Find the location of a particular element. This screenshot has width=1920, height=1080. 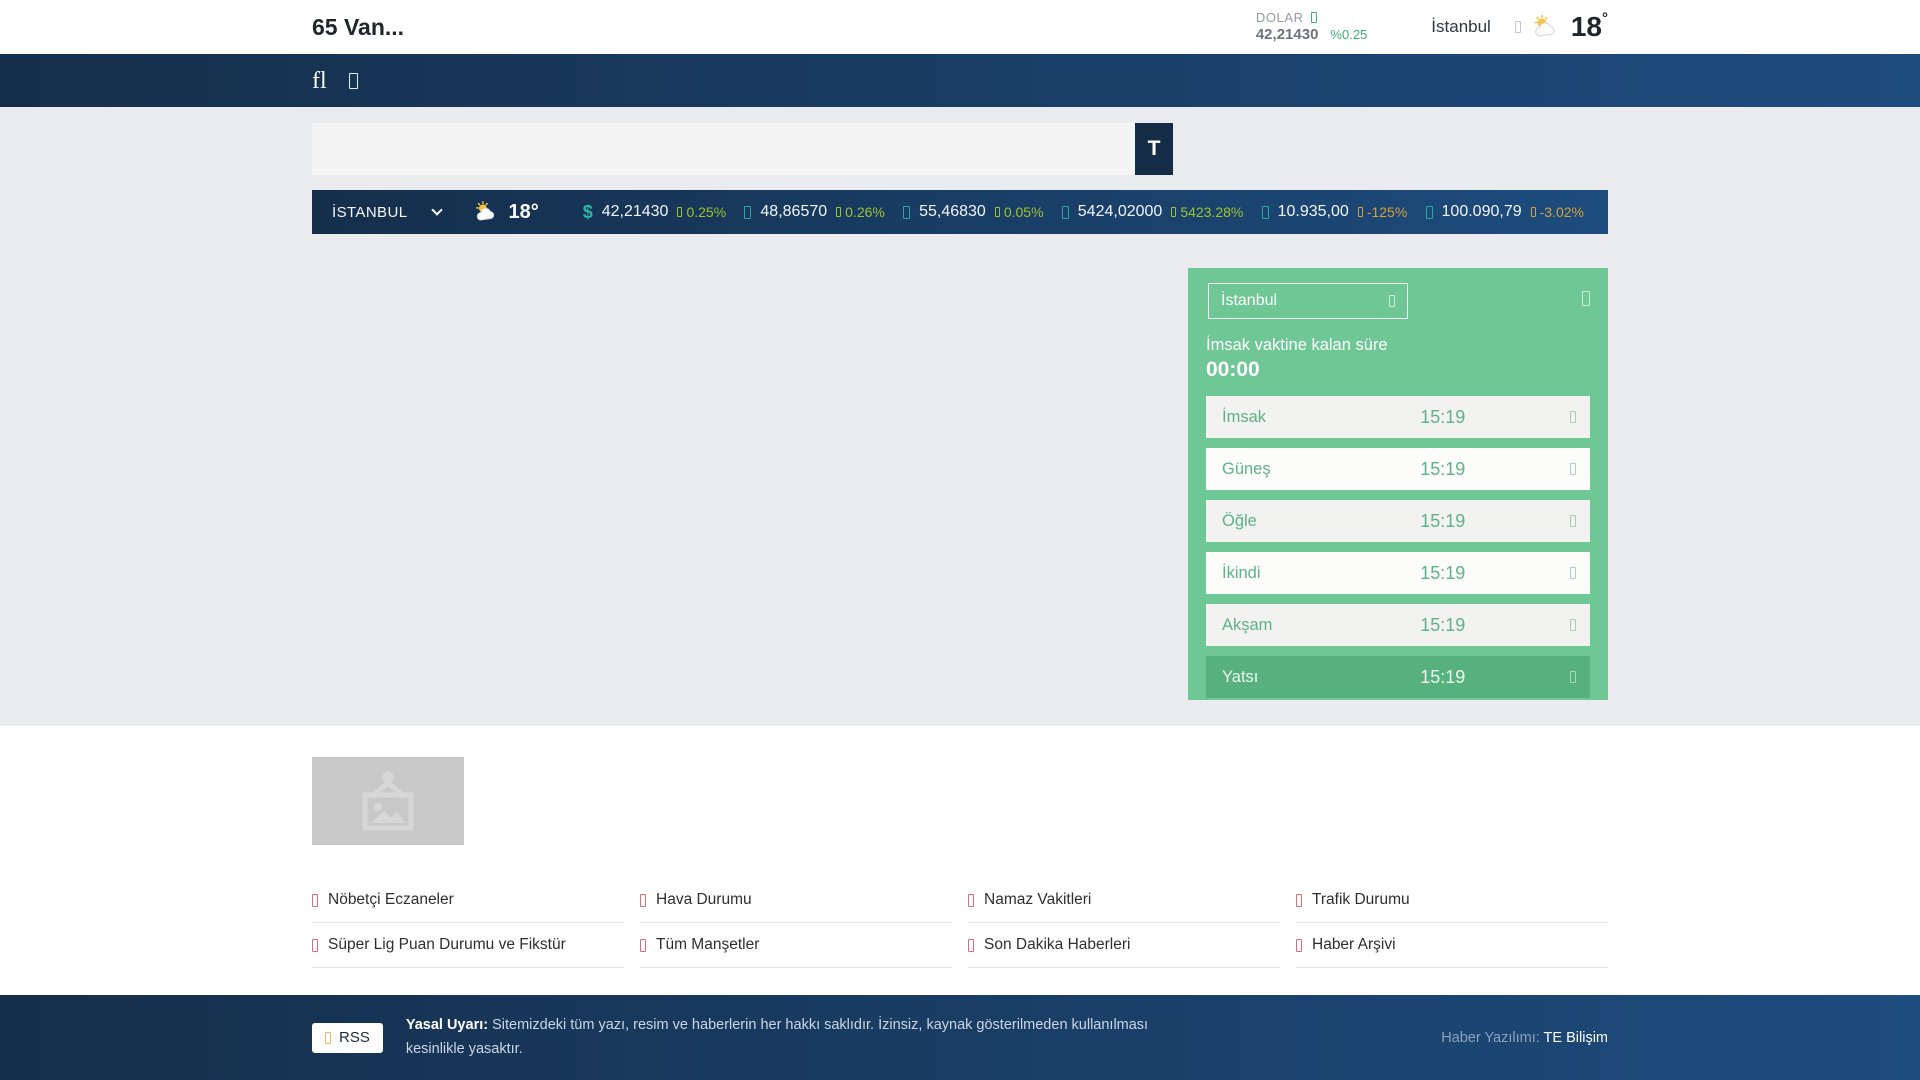

footer-link-haber-arsivi: Haber Arşivi is located at coordinates (1452, 952).